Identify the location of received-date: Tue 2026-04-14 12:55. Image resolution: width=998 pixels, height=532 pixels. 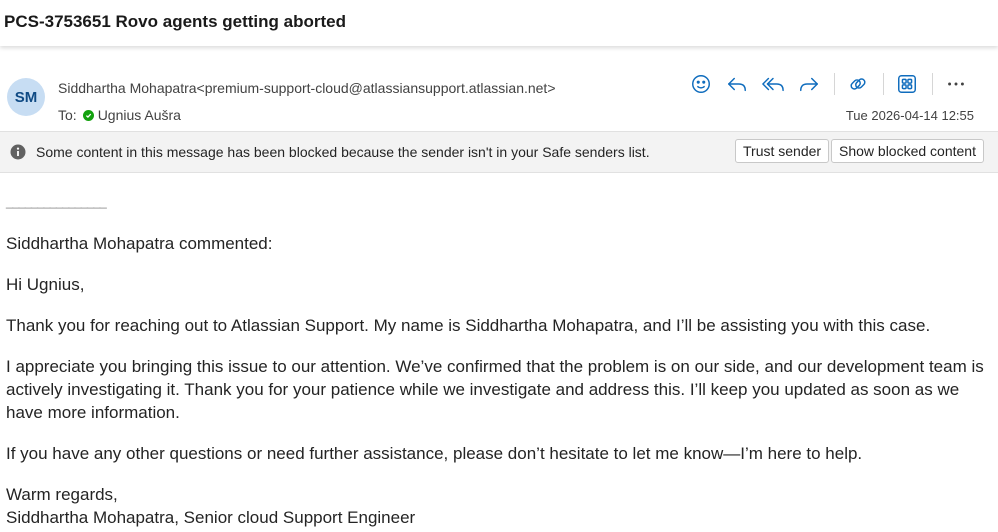
(909, 115).